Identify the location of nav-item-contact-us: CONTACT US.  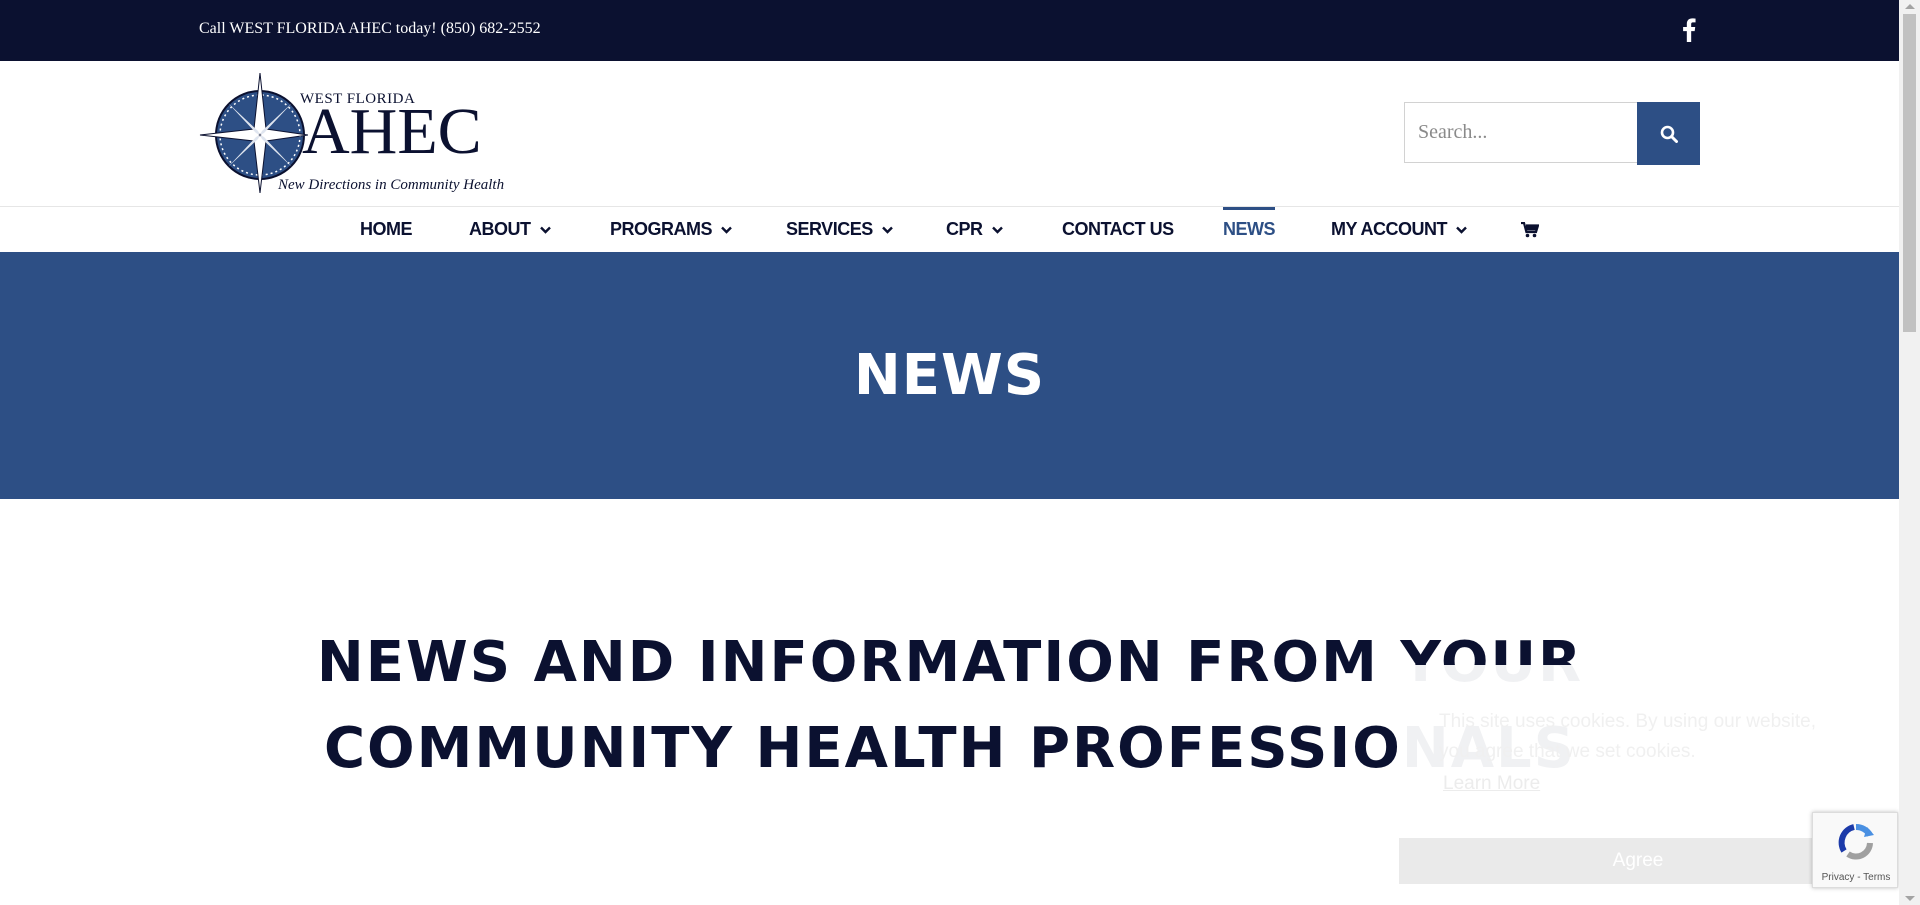
(1118, 229).